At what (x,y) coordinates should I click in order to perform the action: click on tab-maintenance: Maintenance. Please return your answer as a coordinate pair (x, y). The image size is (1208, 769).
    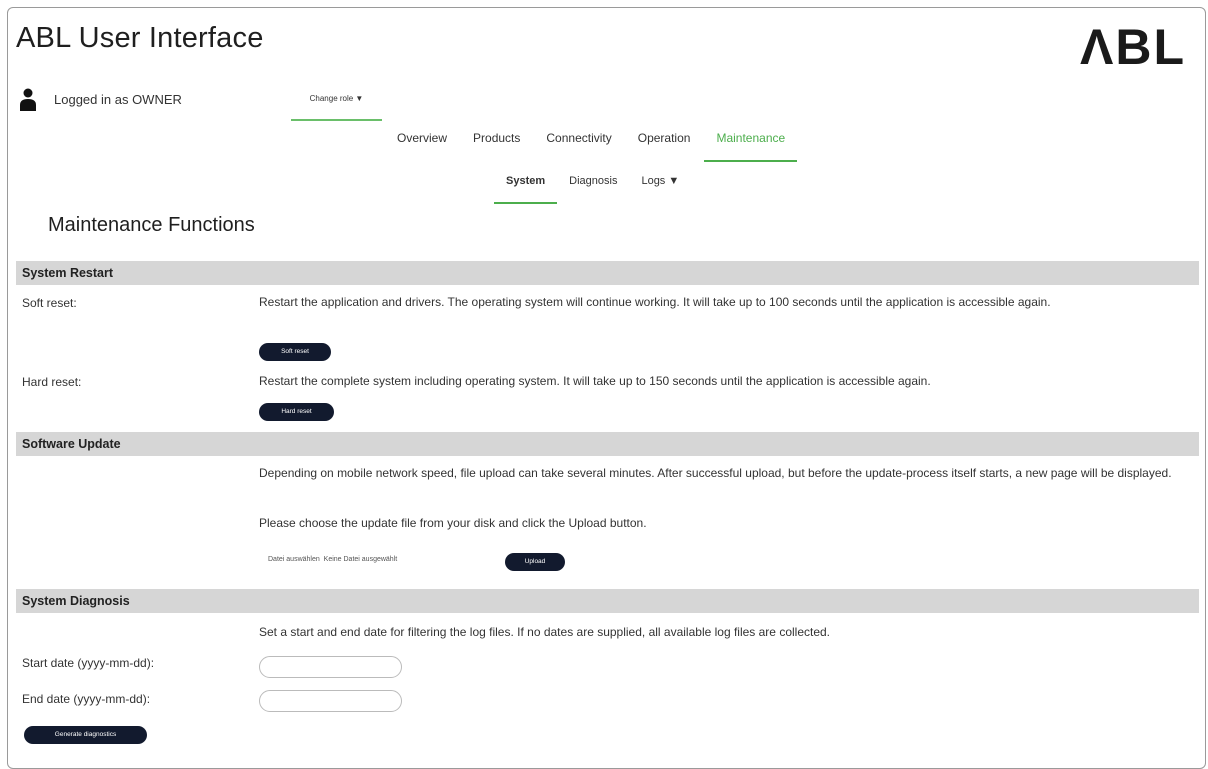
    Looking at the image, I should click on (751, 145).